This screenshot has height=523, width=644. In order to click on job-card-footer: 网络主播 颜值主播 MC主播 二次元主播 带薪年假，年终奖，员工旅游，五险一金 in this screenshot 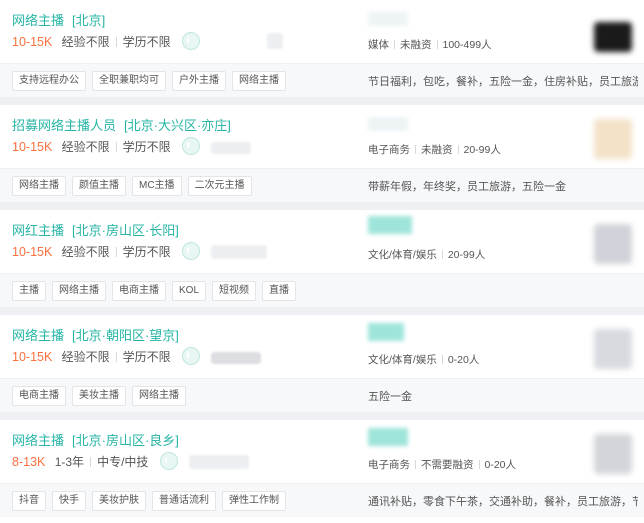, I will do `click(322, 185)`.